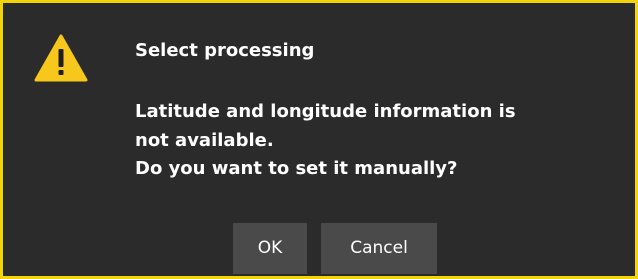 The width and height of the screenshot is (638, 279). I want to click on warning-triangle-icon, so click(61, 58).